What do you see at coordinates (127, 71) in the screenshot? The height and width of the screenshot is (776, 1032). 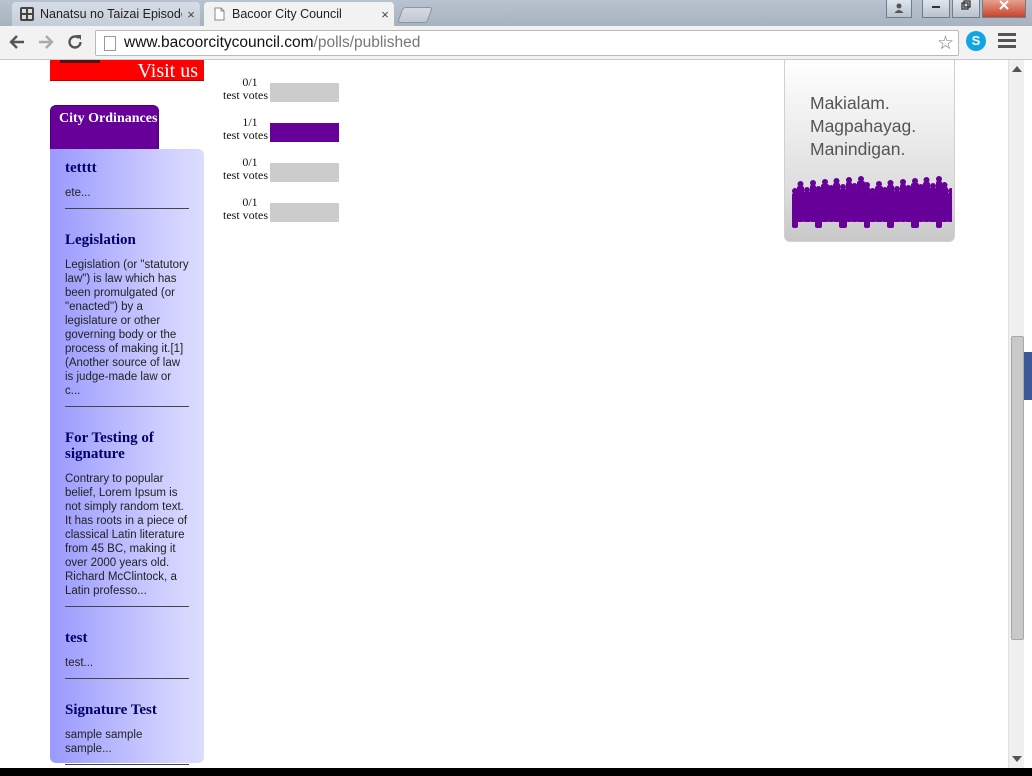 I see `visit-us-banner: Visit us` at bounding box center [127, 71].